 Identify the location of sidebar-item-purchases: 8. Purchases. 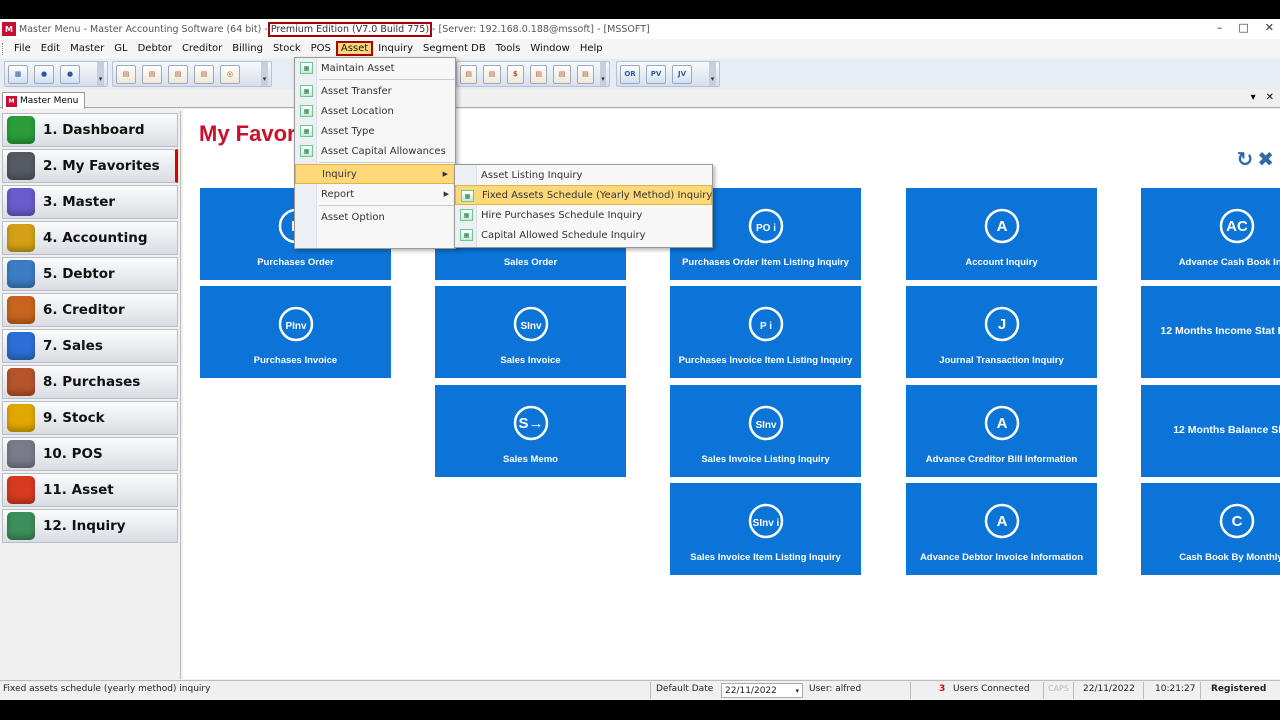
(90, 382).